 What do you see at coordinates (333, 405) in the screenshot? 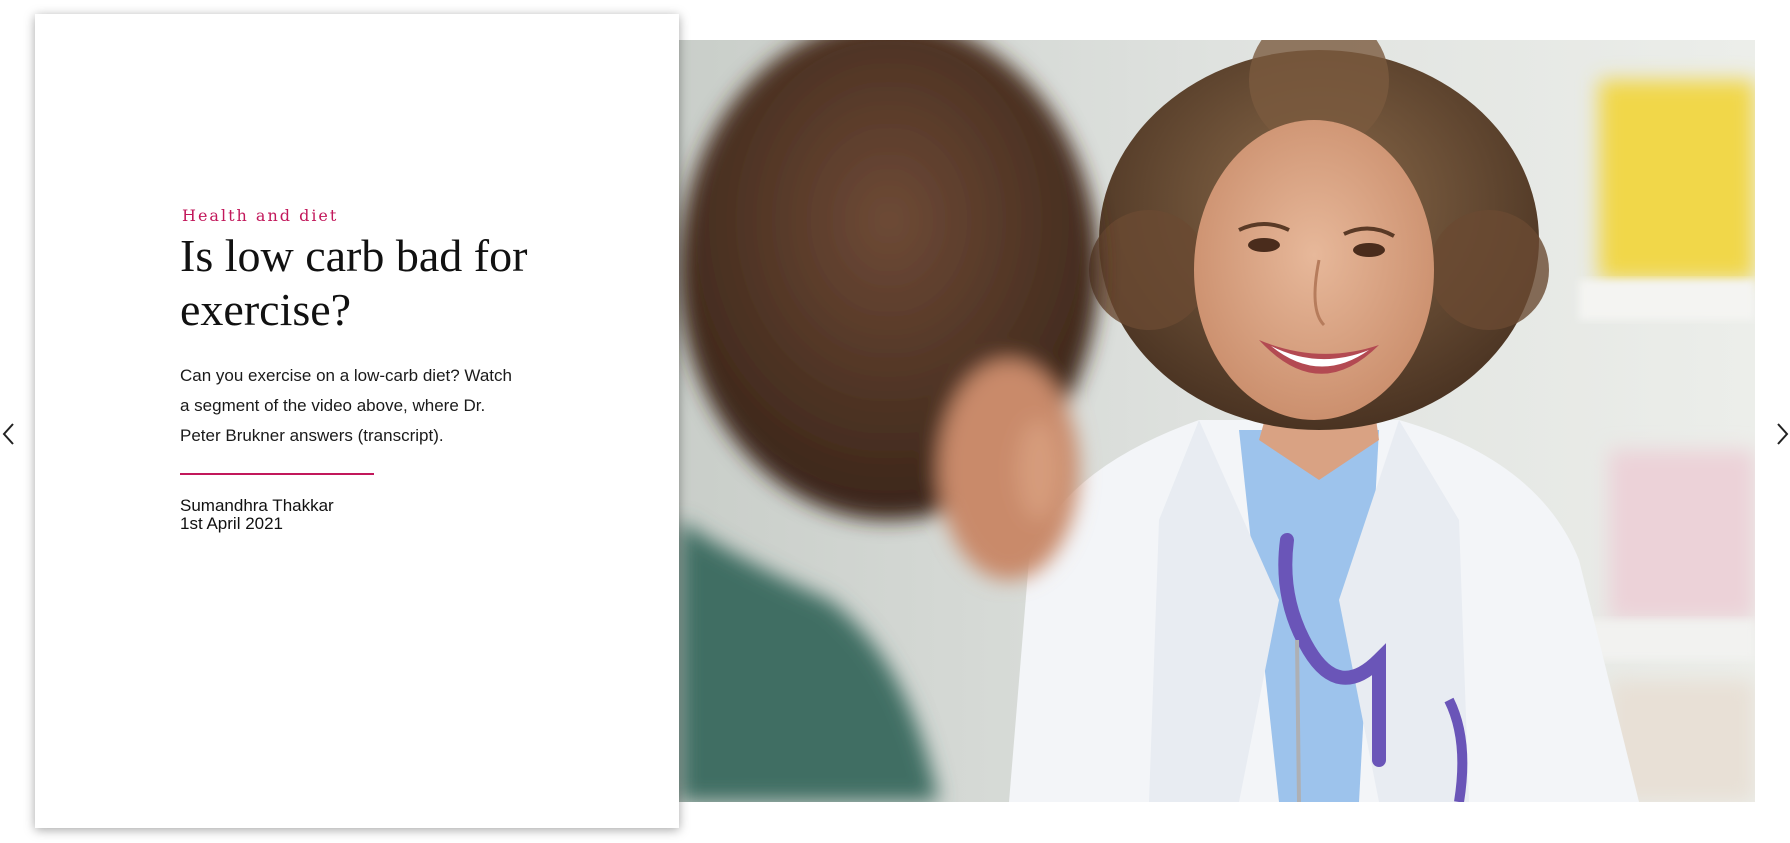
I see `summary-line2: a segment of the video above, where Dr.` at bounding box center [333, 405].